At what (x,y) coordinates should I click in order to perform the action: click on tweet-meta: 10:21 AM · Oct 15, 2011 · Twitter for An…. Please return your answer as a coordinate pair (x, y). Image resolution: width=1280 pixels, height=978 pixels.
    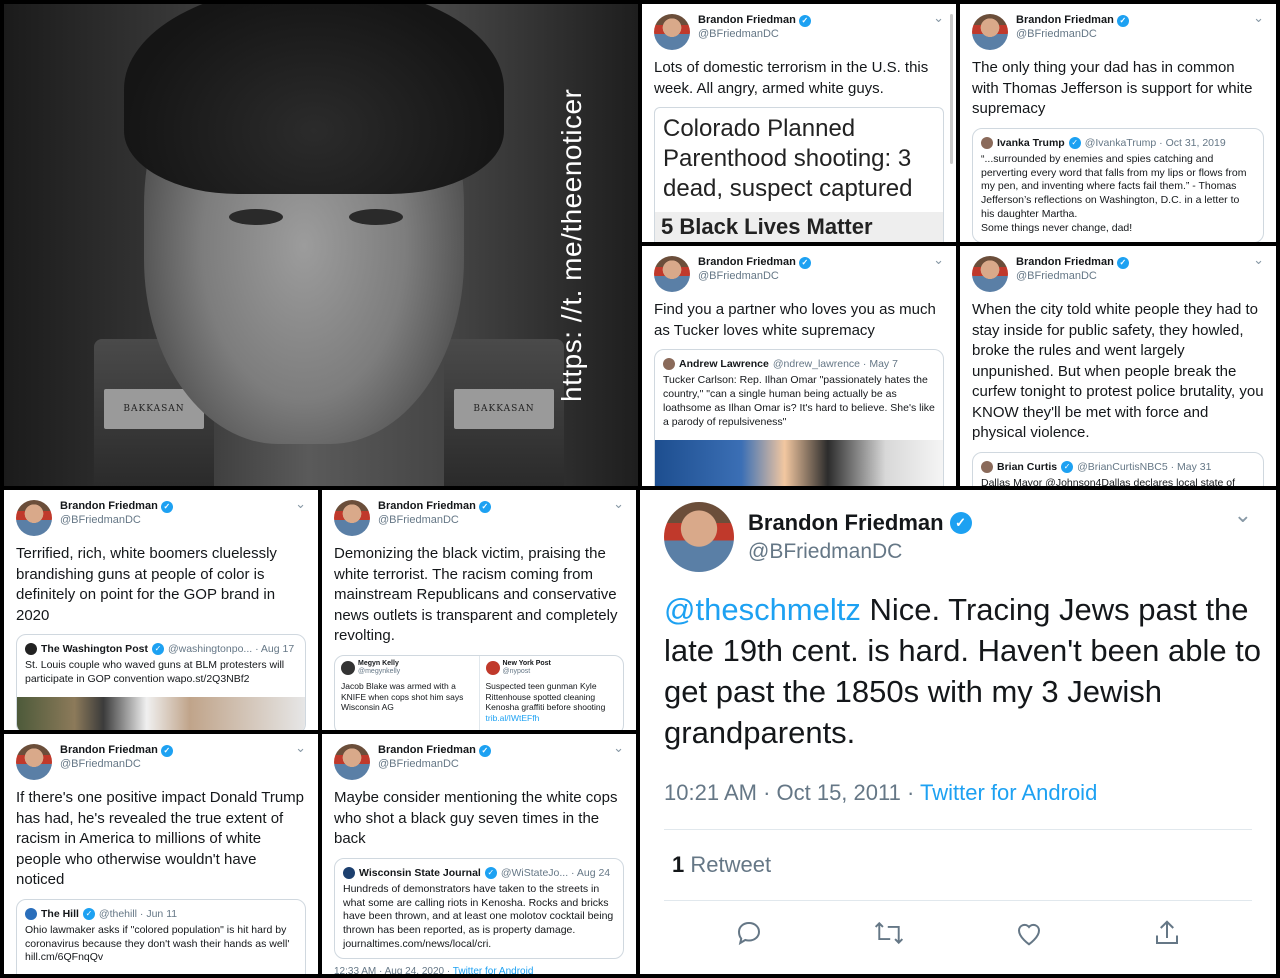
    Looking at the image, I should click on (880, 793).